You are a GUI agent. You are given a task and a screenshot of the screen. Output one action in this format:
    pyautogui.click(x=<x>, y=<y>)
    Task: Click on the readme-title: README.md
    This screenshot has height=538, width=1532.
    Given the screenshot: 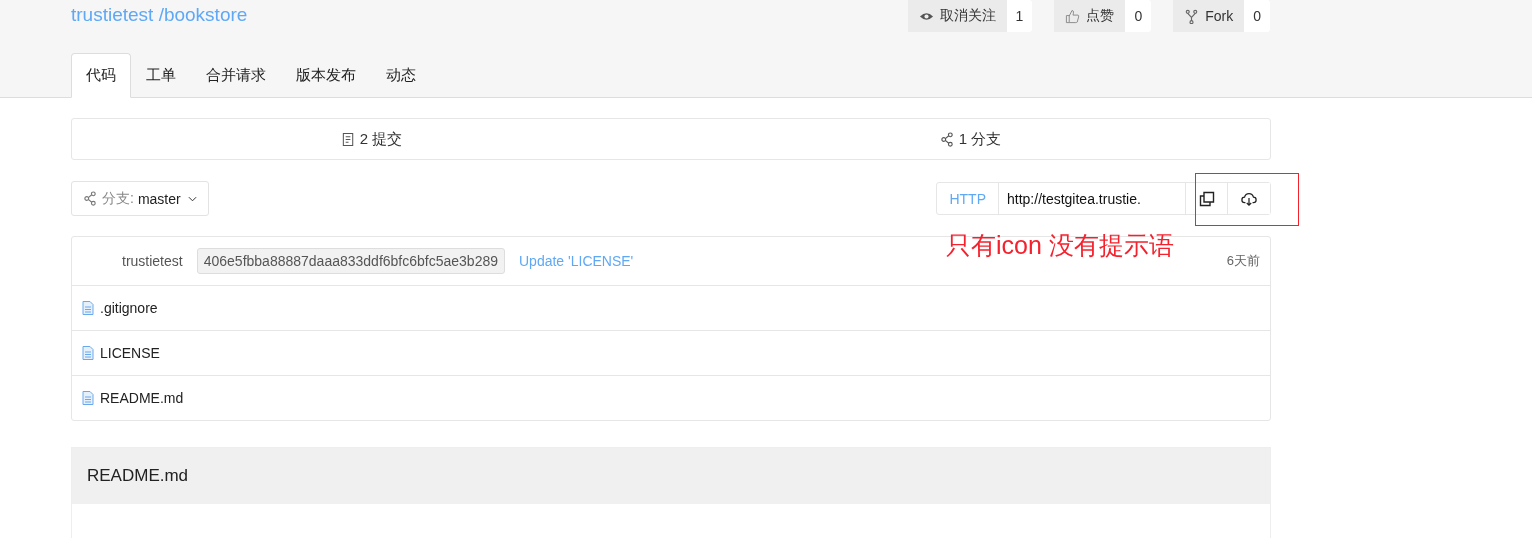 What is the action you would take?
    pyautogui.click(x=138, y=476)
    